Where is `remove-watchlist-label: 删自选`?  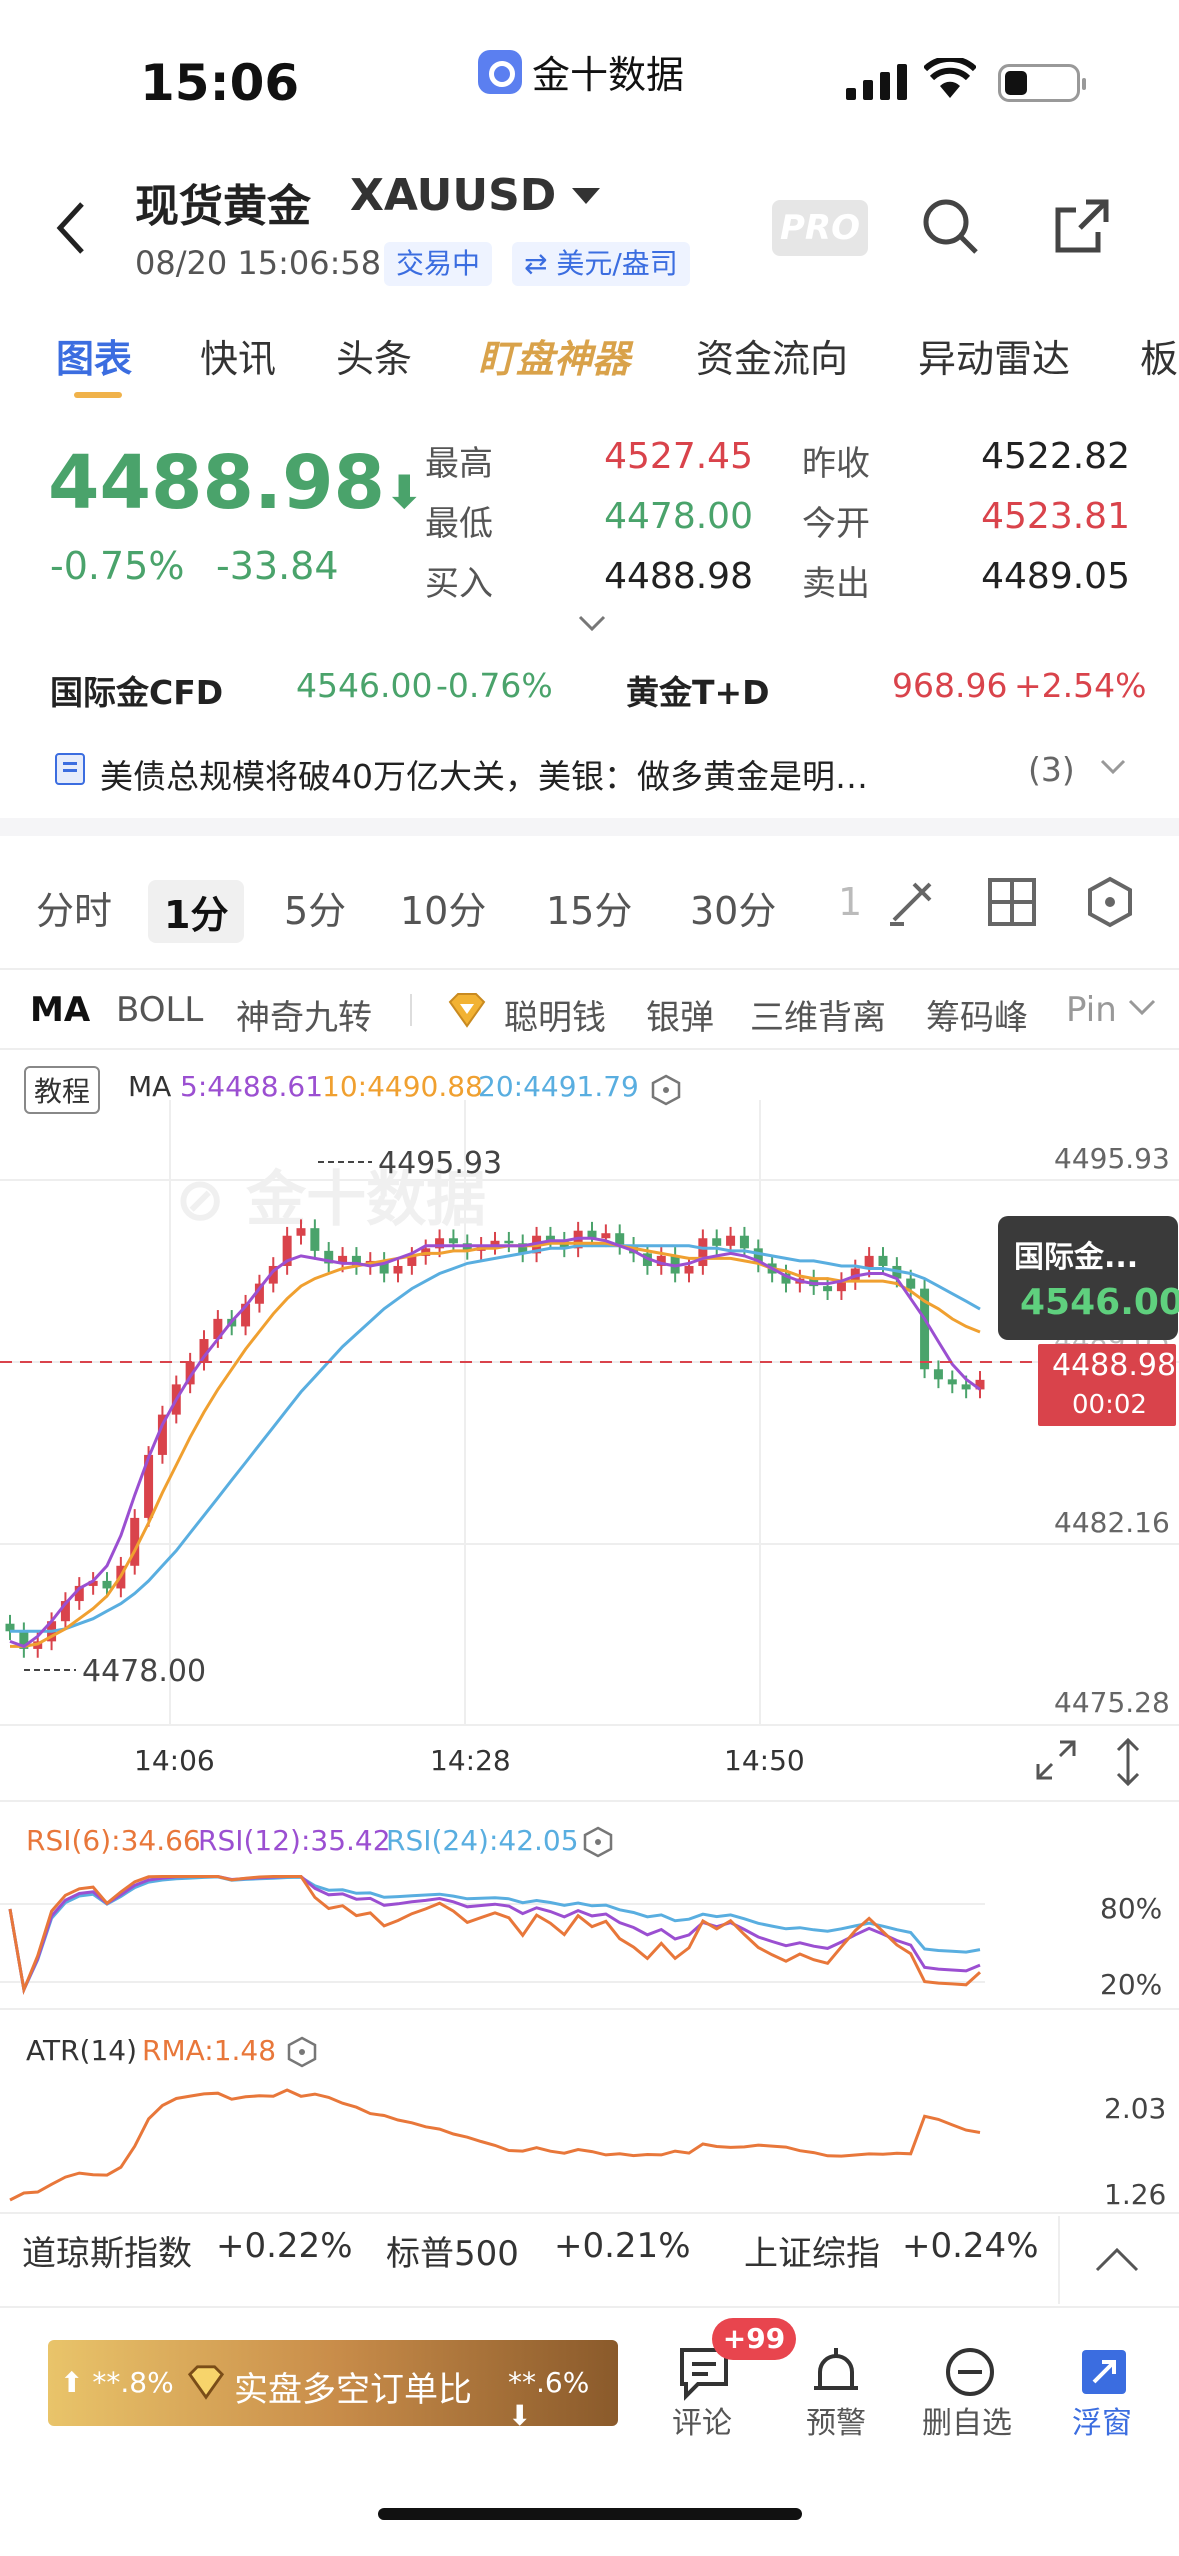
remove-watchlist-label: 删自选 is located at coordinates (967, 2420).